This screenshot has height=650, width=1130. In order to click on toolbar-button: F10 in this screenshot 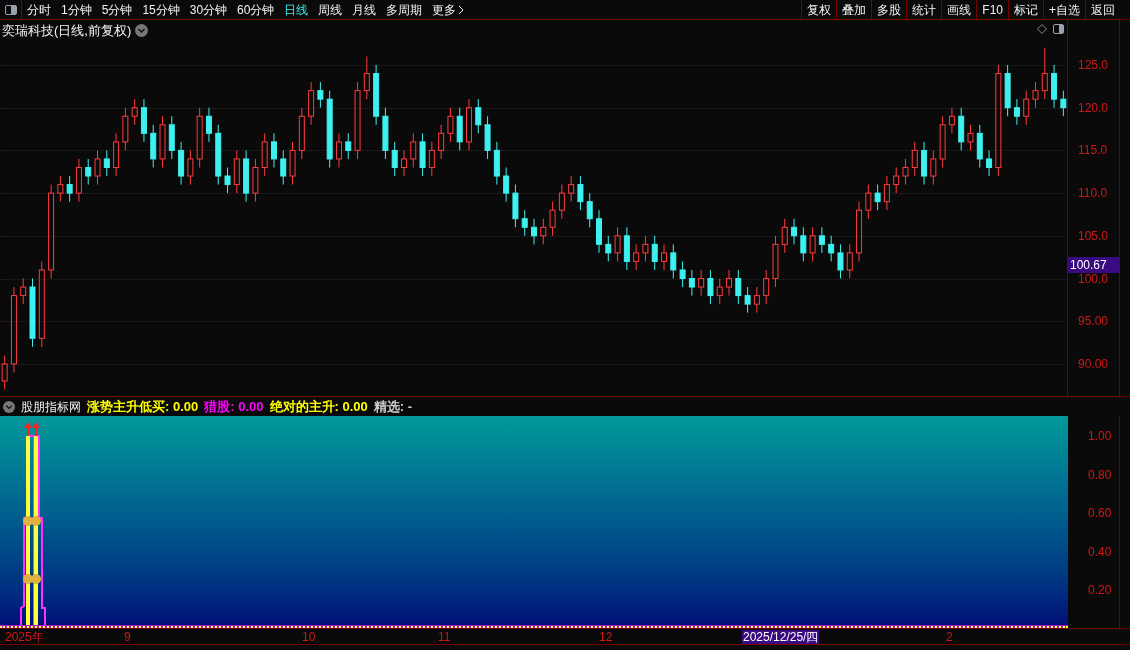, I will do `click(992, 9)`.